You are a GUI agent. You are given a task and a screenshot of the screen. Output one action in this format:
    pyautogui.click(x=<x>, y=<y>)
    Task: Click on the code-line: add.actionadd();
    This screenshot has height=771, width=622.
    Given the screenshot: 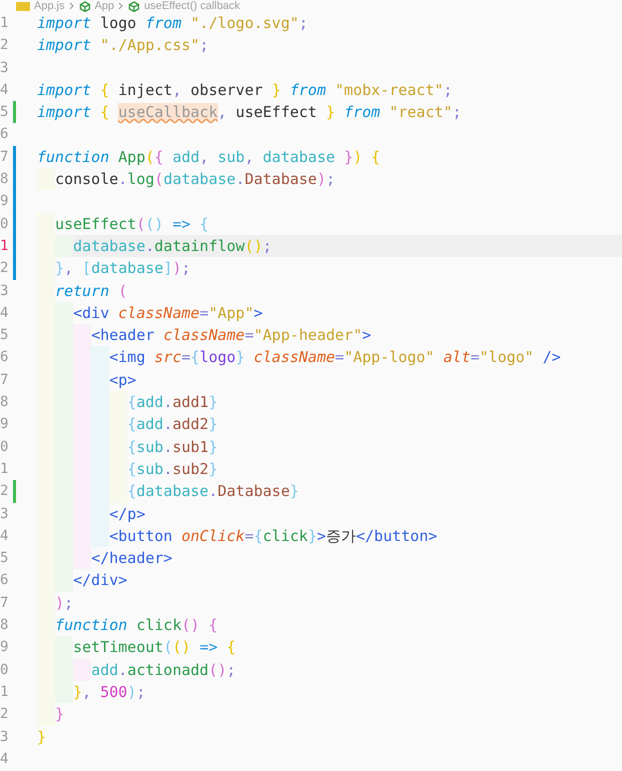 What is the action you would take?
    pyautogui.click(x=329, y=669)
    